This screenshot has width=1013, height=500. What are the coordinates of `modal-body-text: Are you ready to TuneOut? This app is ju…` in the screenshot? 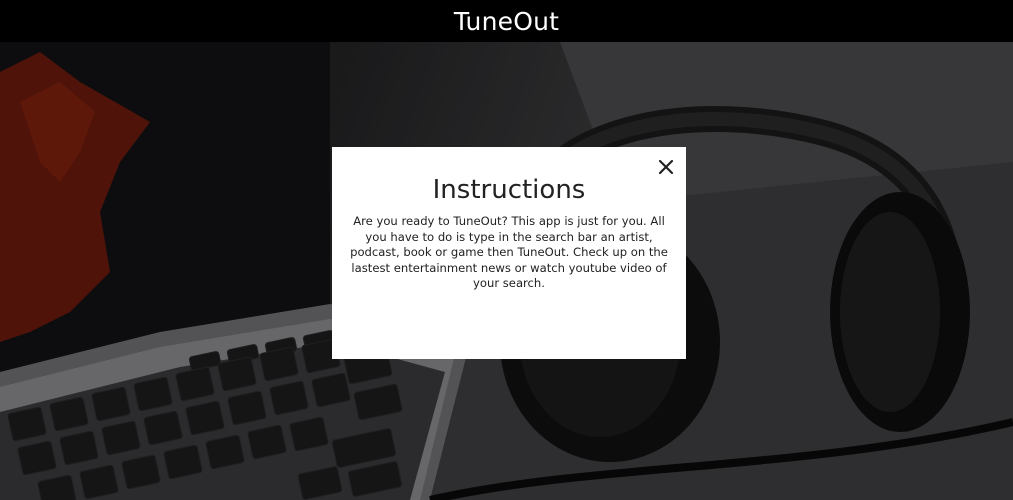 It's located at (509, 252).